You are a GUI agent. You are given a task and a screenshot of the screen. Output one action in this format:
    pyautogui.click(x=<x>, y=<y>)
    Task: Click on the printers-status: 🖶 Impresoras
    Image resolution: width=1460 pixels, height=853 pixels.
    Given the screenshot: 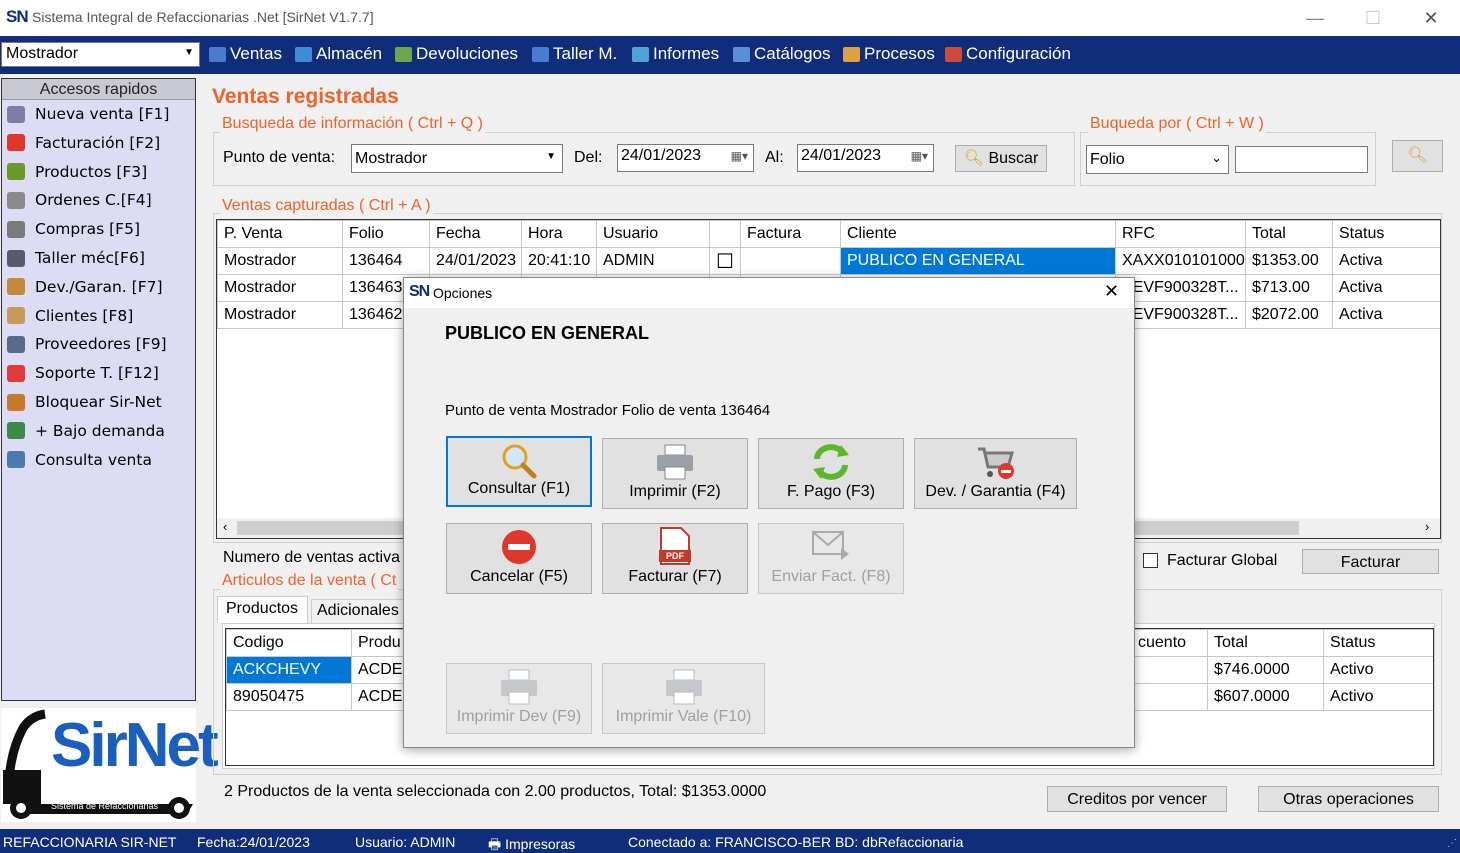 What is the action you would take?
    pyautogui.click(x=531, y=843)
    